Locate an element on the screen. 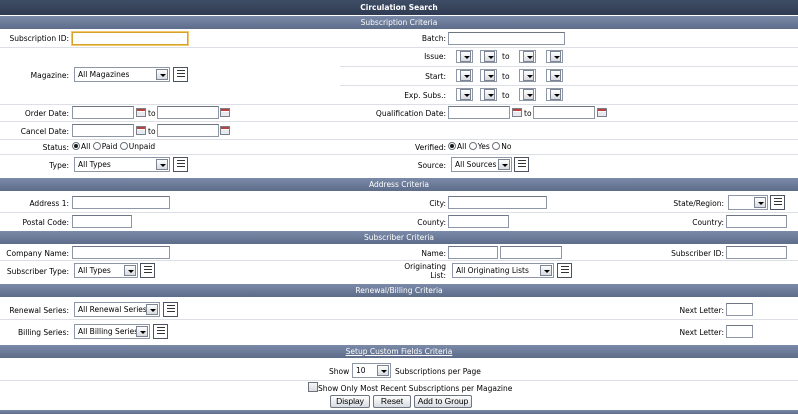  status-paid-radio is located at coordinates (96, 146).